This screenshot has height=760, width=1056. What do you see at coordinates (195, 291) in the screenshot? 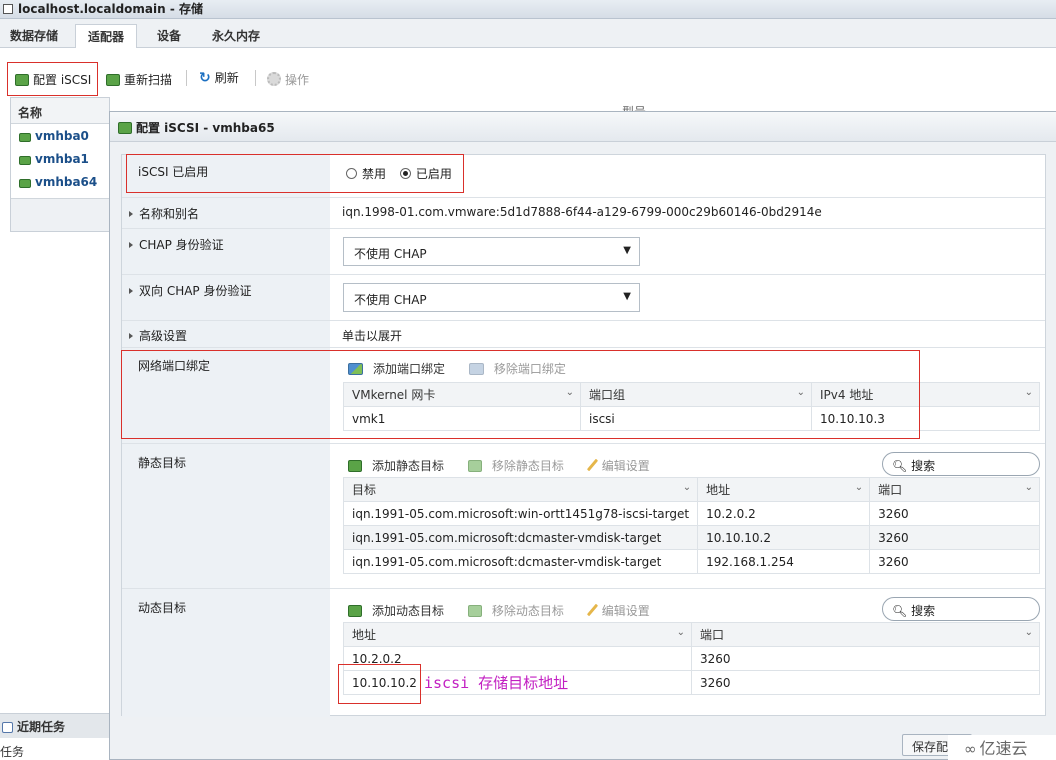
I see `mutual-chap-text: 双向 CHAP 身份验证` at bounding box center [195, 291].